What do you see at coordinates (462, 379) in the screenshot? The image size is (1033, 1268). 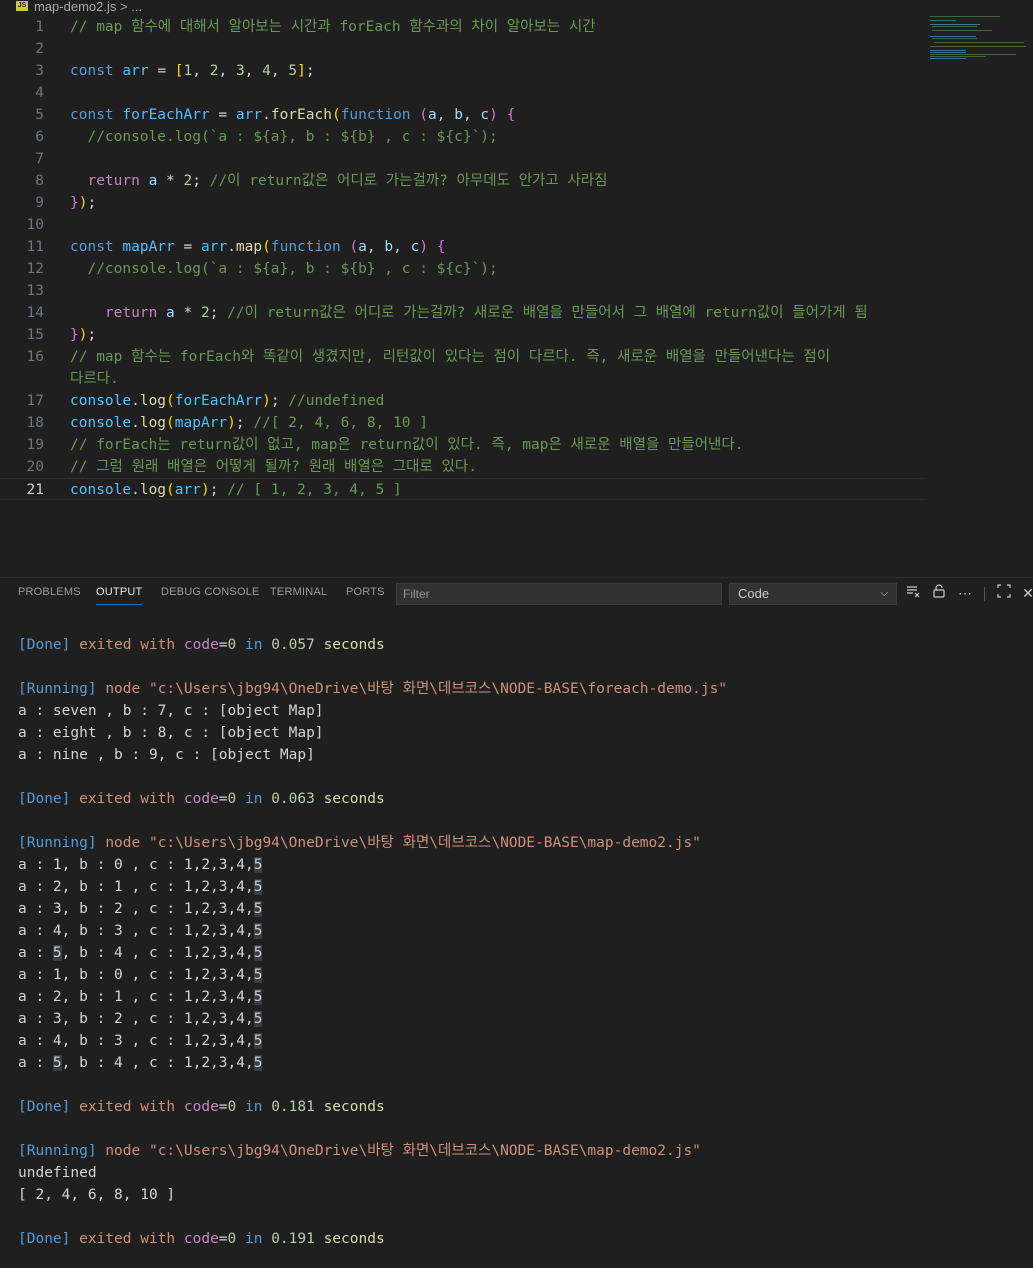 I see `code-line: 다르다.` at bounding box center [462, 379].